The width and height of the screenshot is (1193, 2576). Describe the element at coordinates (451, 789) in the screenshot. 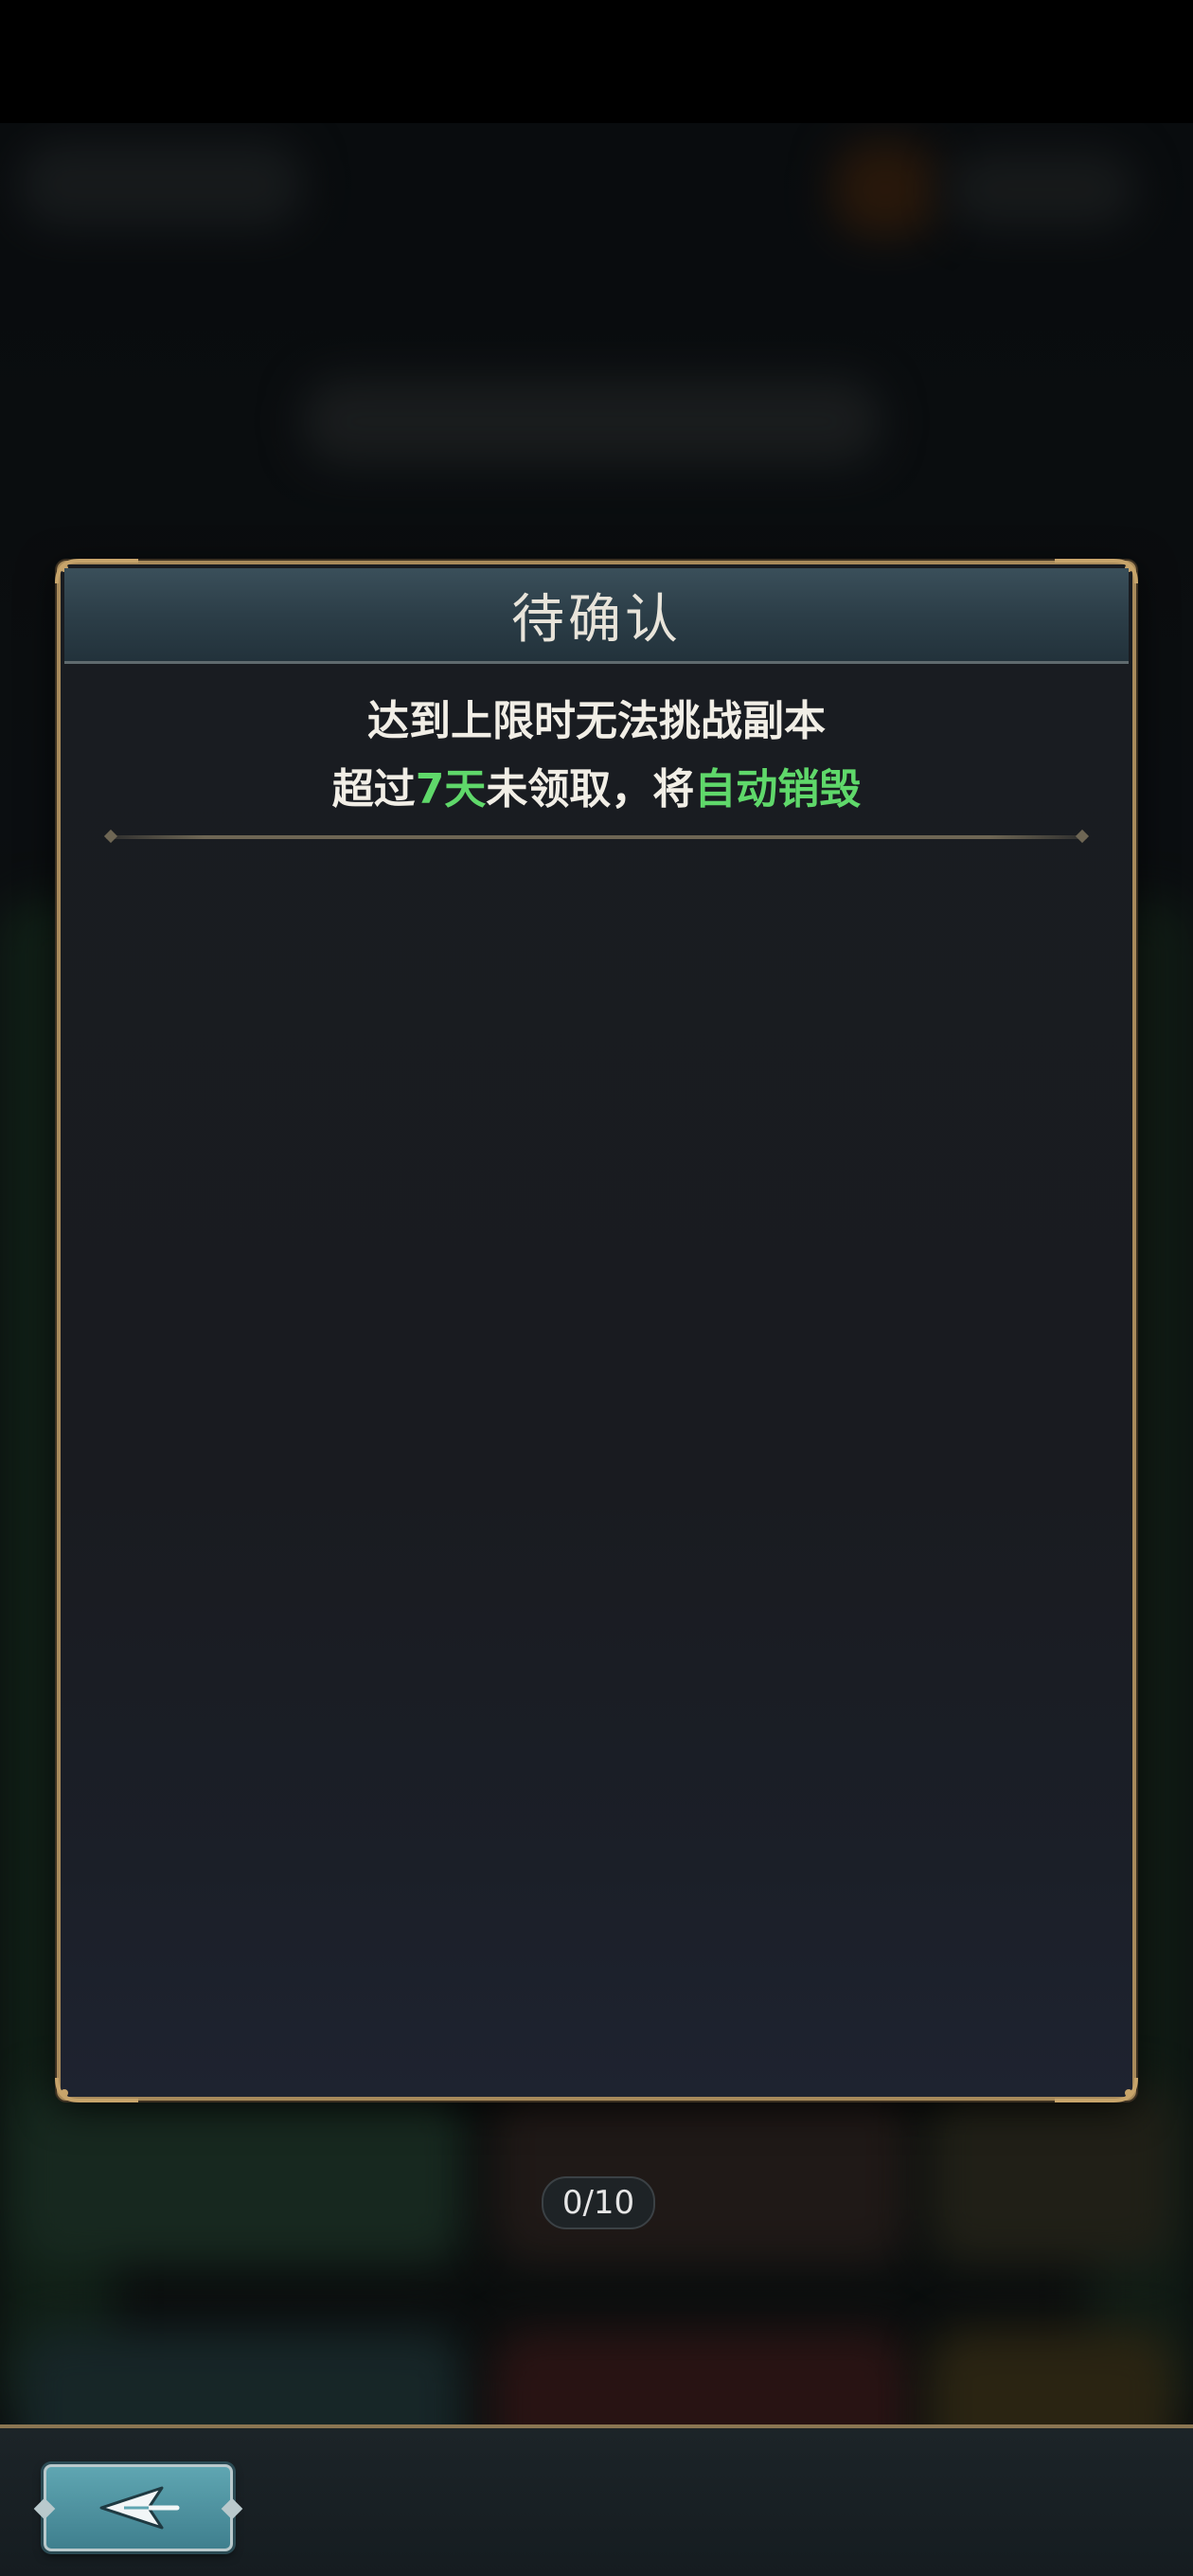

I see `notice-days-highlight: 7天` at that location.